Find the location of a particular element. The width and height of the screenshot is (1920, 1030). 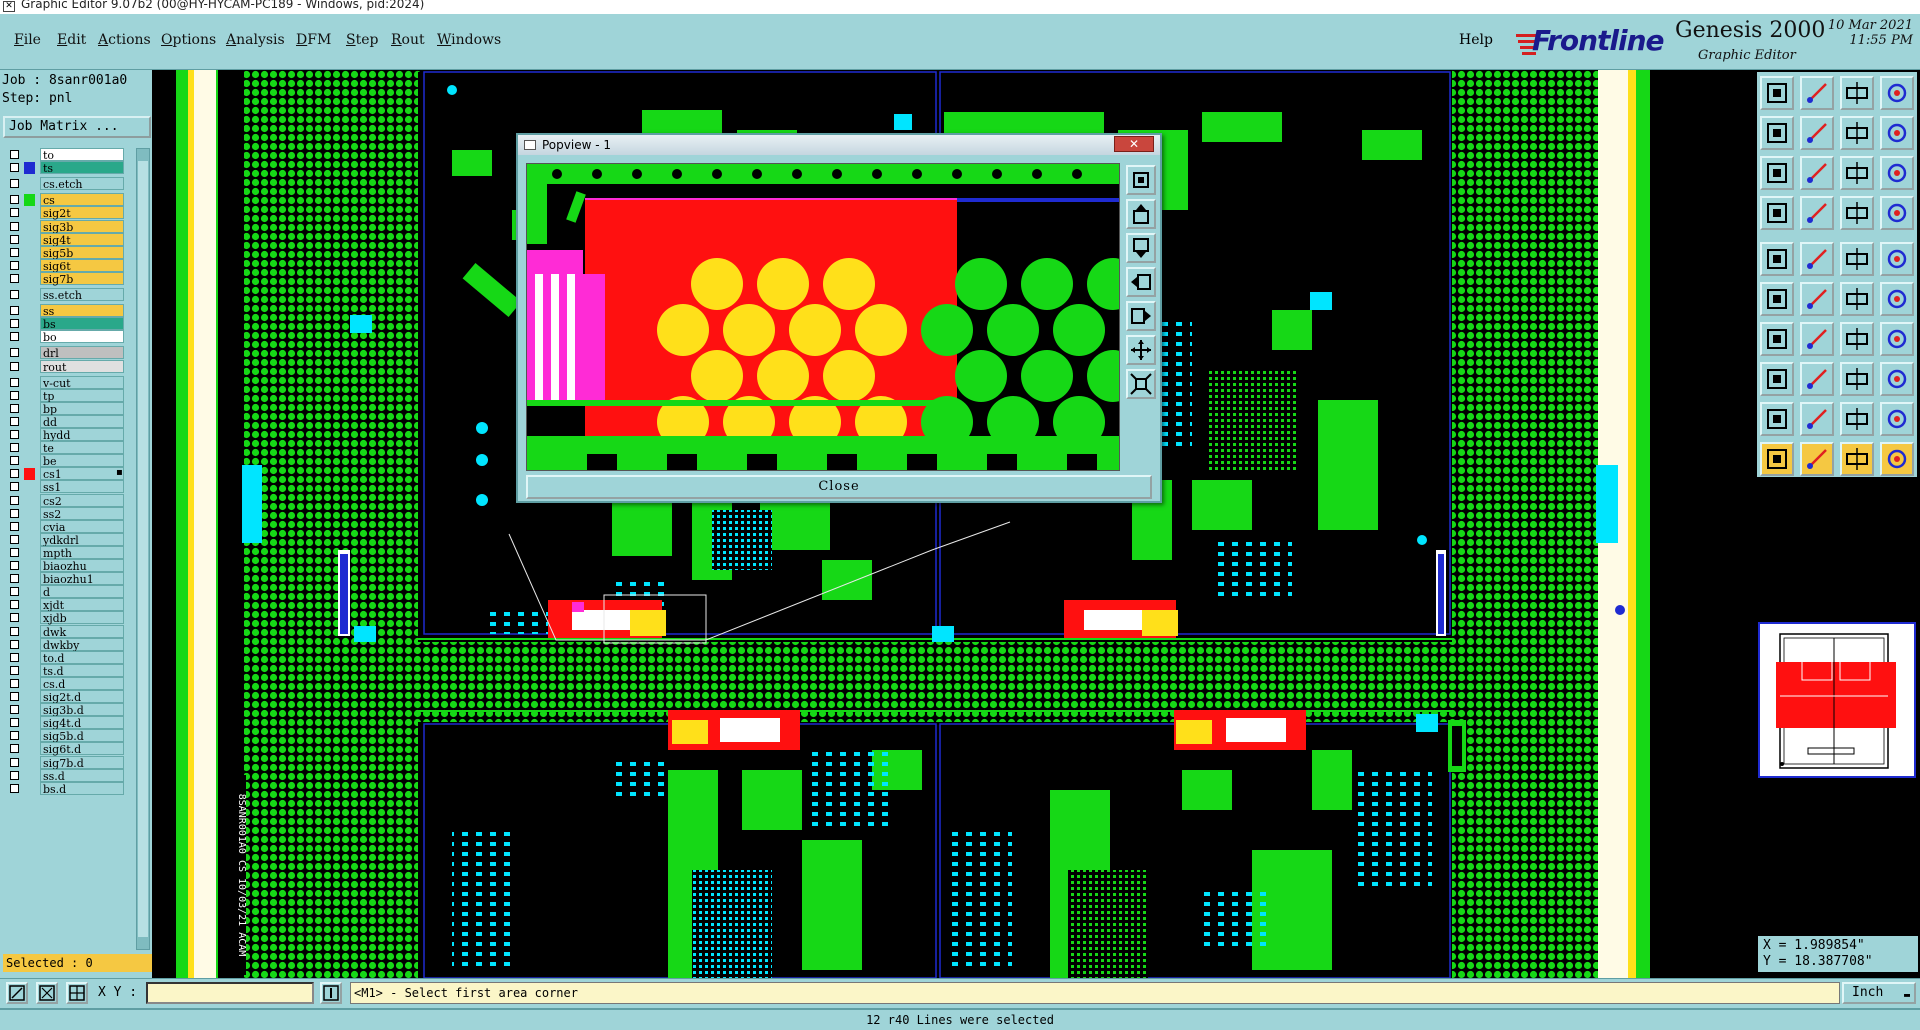

popview-close-icon: ✕ is located at coordinates (1134, 144).